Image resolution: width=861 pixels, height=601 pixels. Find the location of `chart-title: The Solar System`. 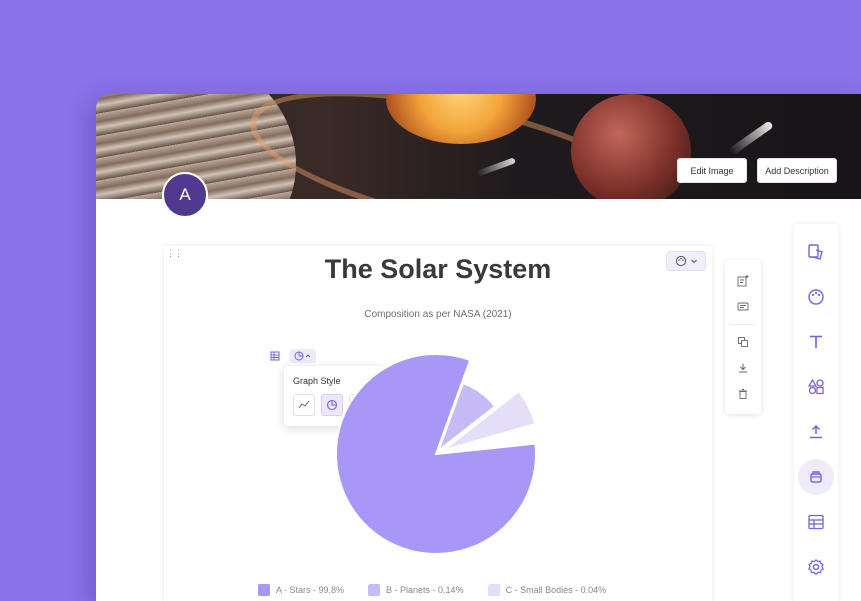

chart-title: The Solar System is located at coordinates (438, 269).